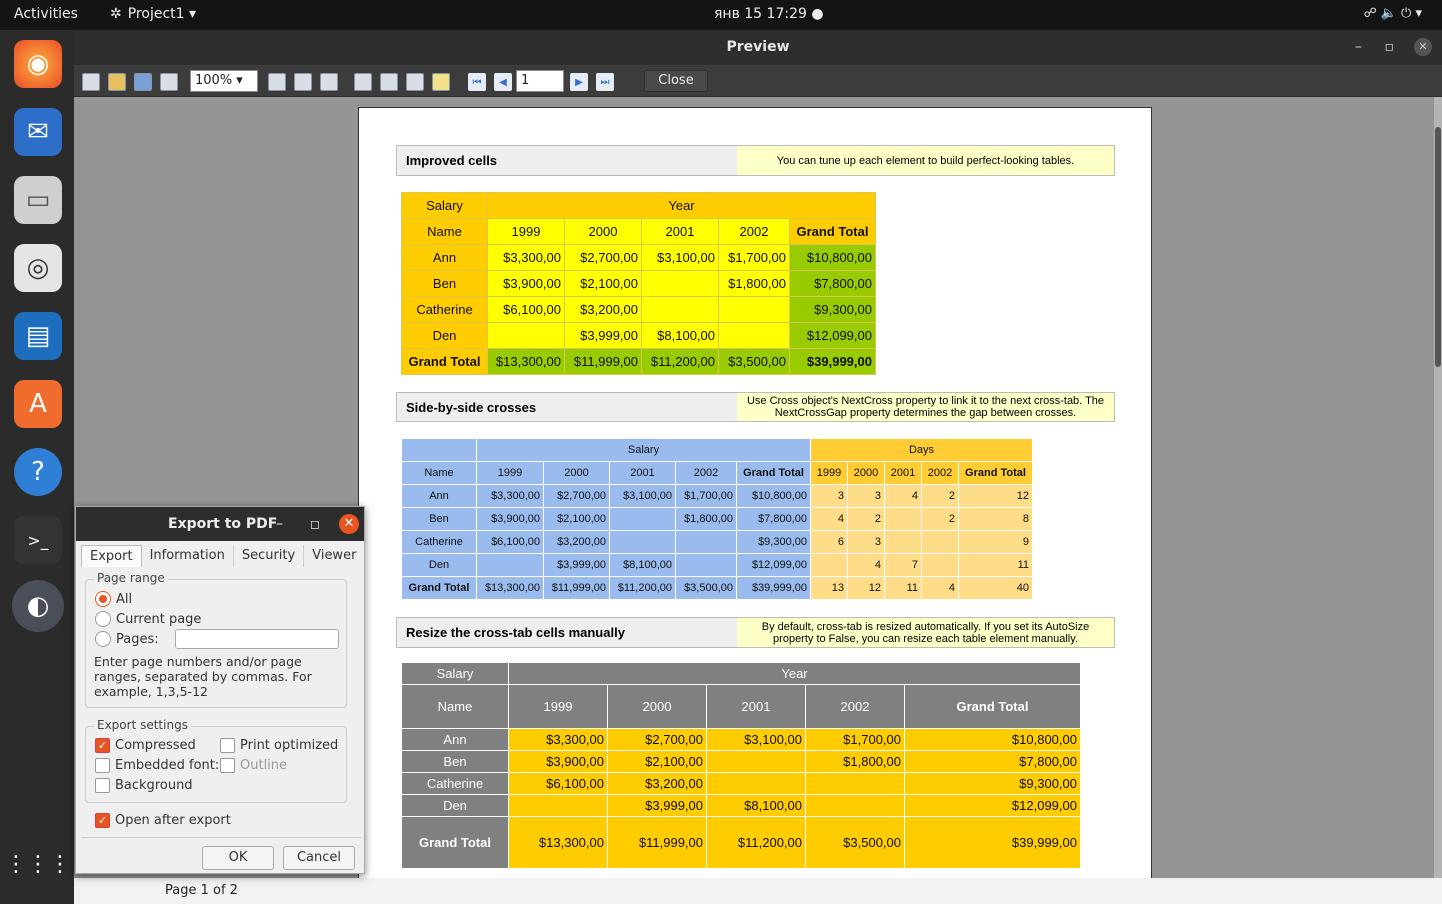 The image size is (1442, 904). What do you see at coordinates (117, 82) in the screenshot?
I see `open-icon` at bounding box center [117, 82].